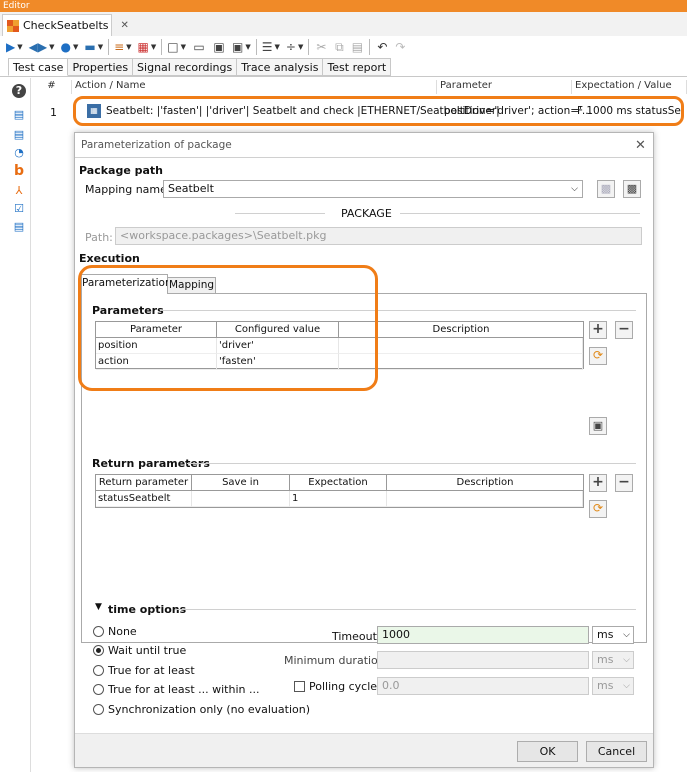 The width and height of the screenshot is (687, 772). I want to click on polling-cycle-checkbox, so click(299, 686).